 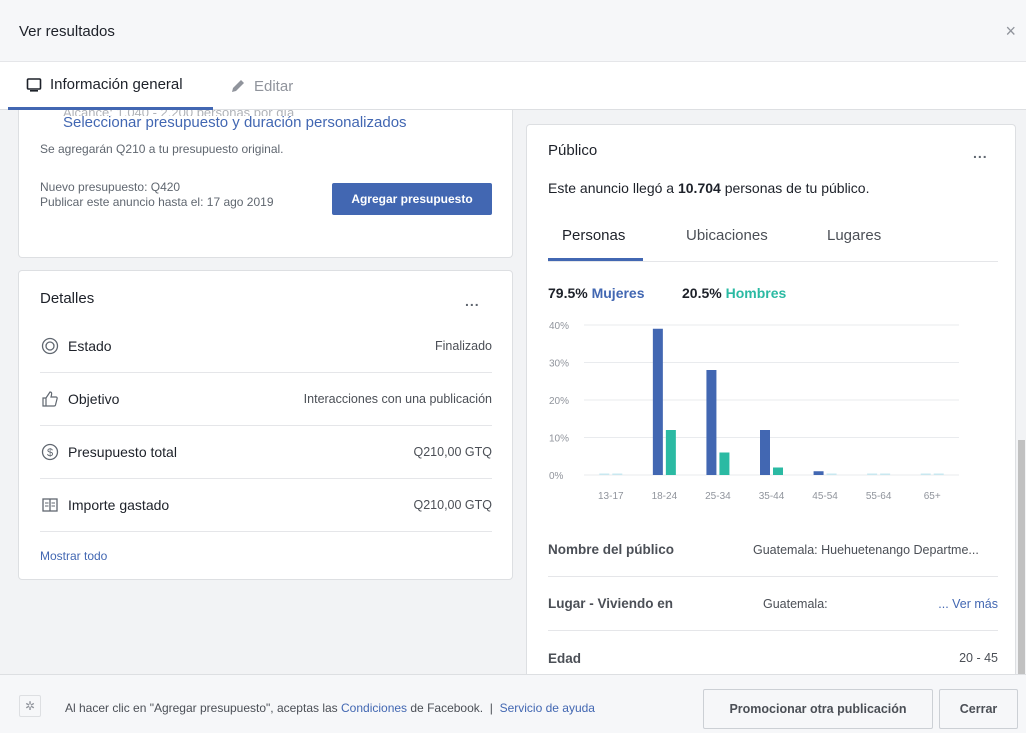 I want to click on detail-value: Interacciones con una publicación, so click(x=397, y=399).